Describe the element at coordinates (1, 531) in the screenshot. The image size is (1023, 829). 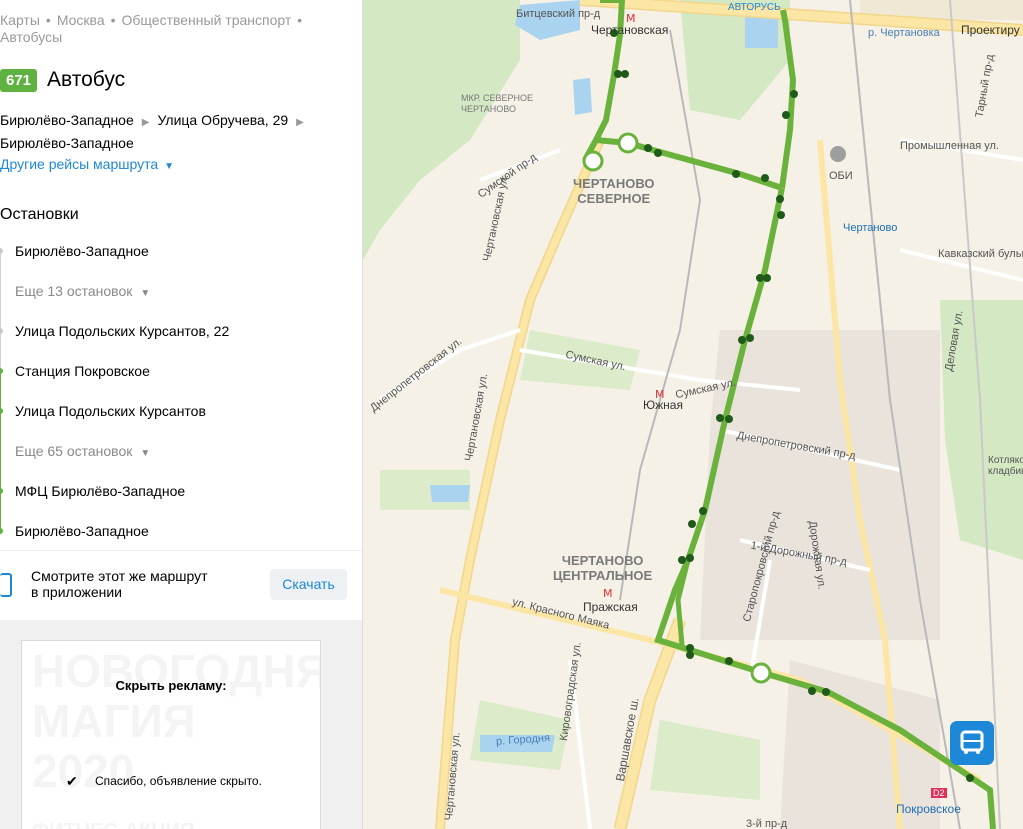
I see `stop-marker-icon` at that location.